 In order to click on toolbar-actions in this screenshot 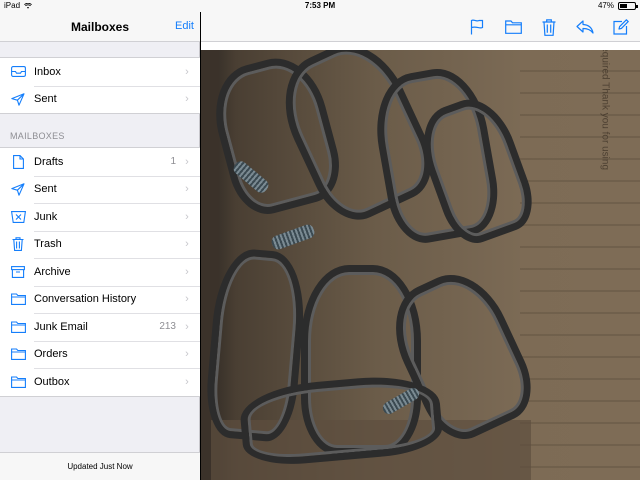, I will do `click(549, 27)`.